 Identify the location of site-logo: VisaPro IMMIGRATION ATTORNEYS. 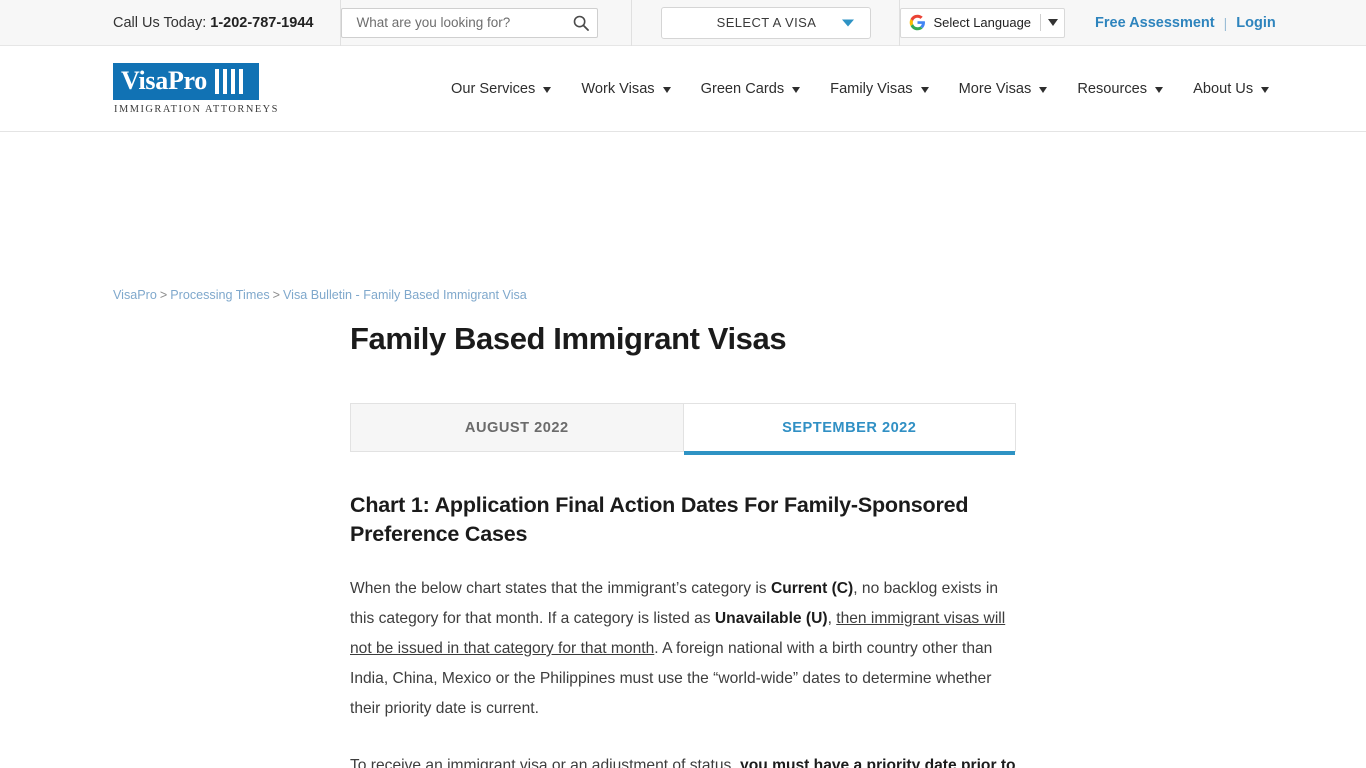
(196, 88).